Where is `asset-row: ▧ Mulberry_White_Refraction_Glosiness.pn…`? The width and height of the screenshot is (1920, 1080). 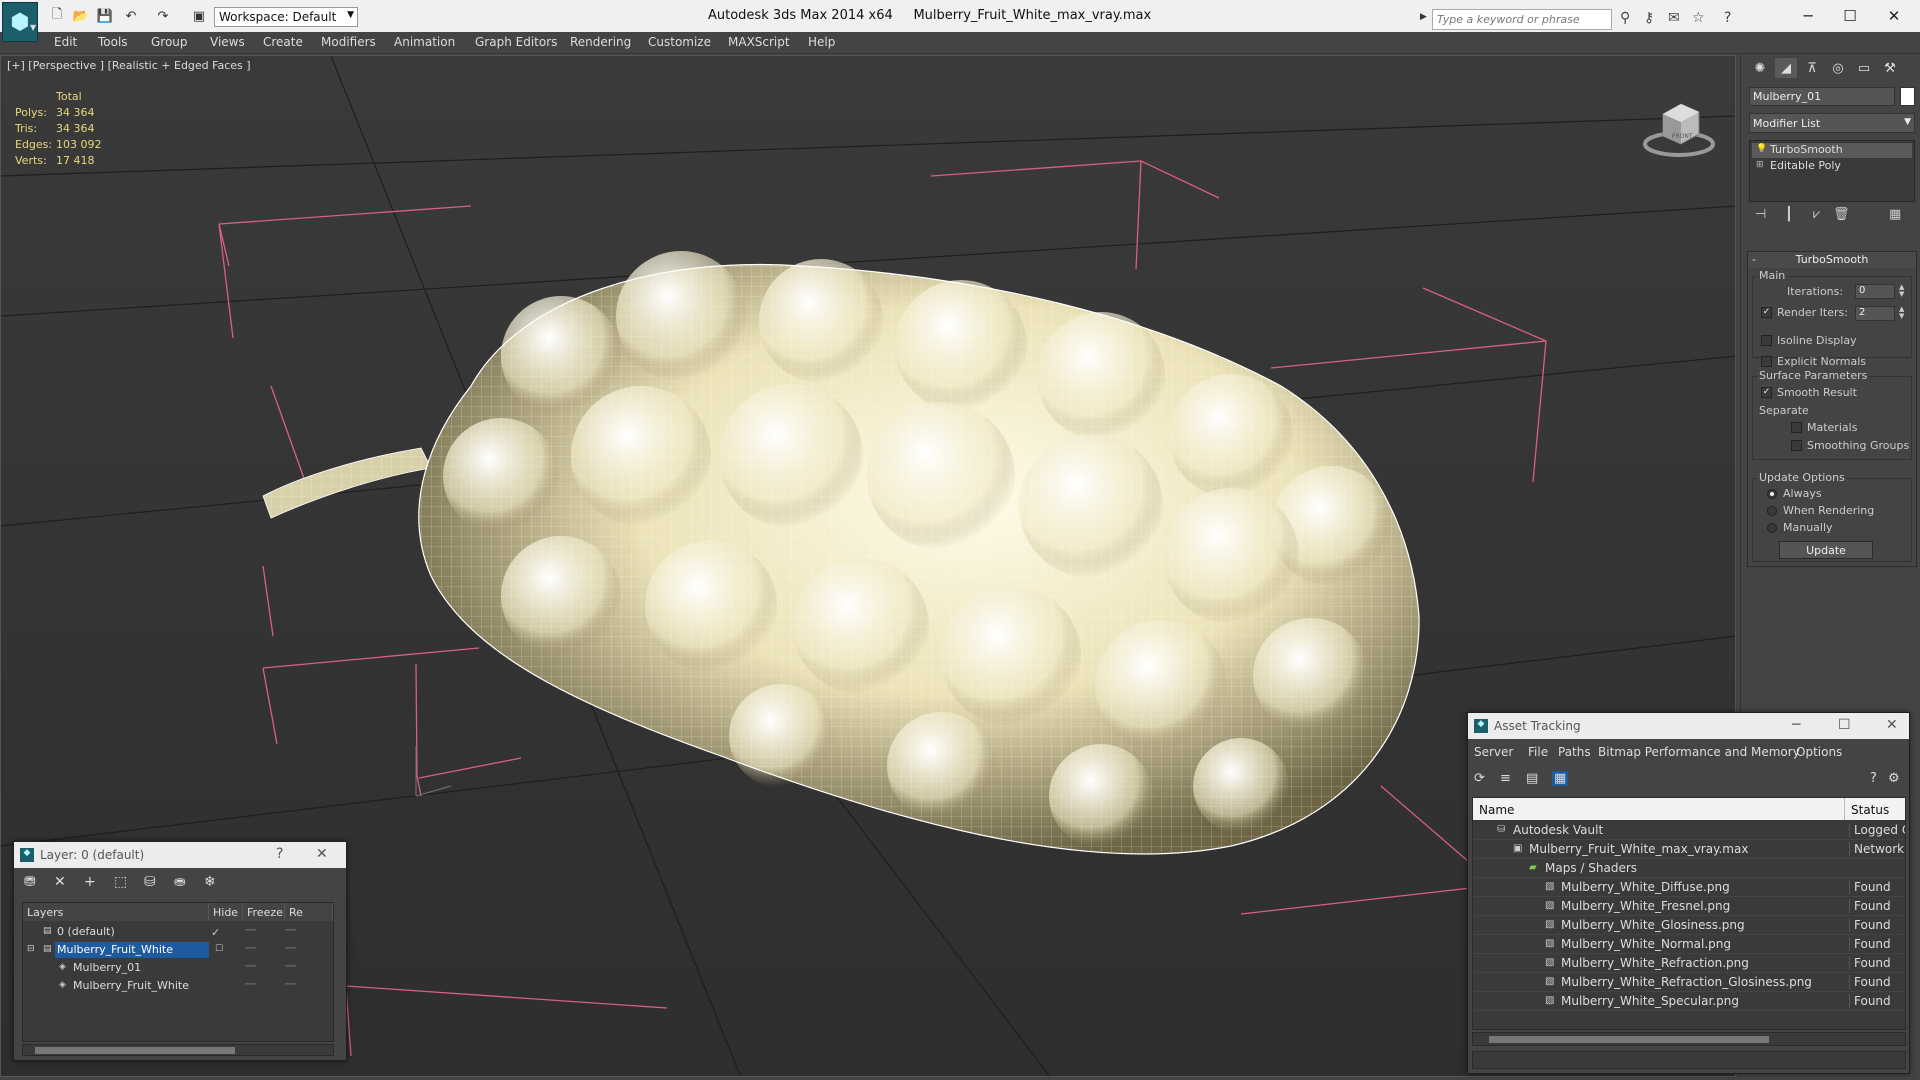
asset-row: ▧ Mulberry_White_Refraction_Glosiness.pn… is located at coordinates (1689, 982).